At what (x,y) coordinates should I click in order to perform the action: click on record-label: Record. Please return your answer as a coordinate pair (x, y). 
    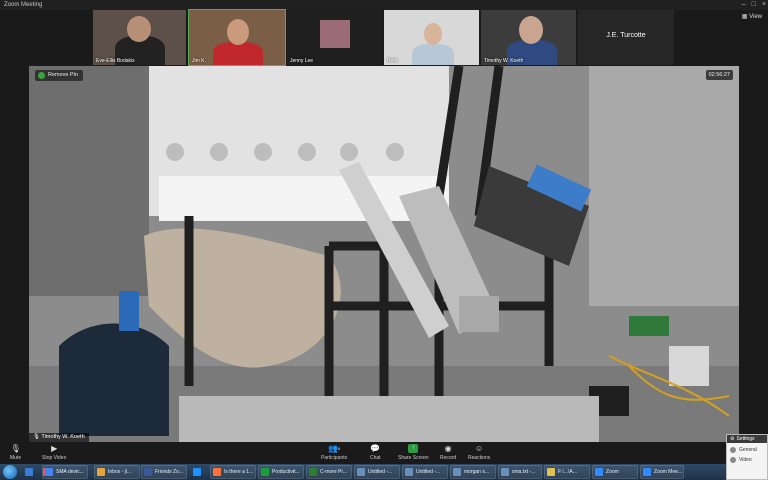
    Looking at the image, I should click on (448, 458).